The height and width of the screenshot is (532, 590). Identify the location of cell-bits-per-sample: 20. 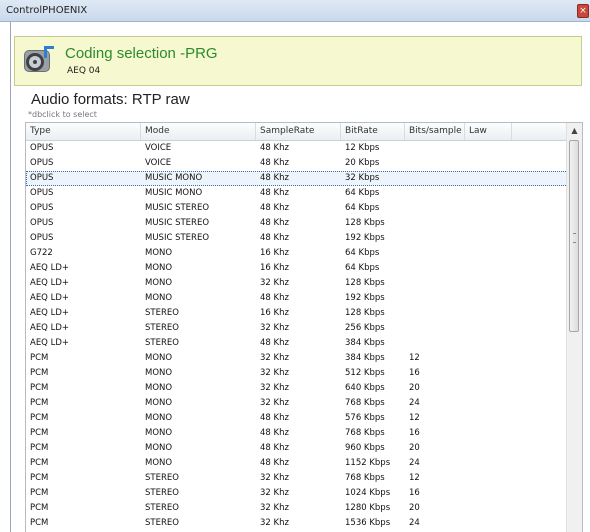
(414, 388).